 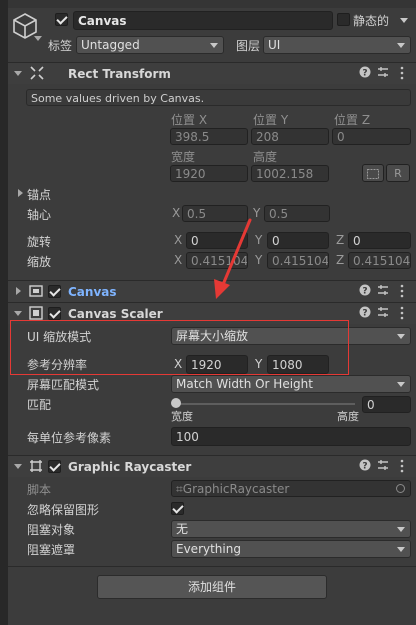 What do you see at coordinates (298, 240) in the screenshot?
I see `rot-y-field: 0` at bounding box center [298, 240].